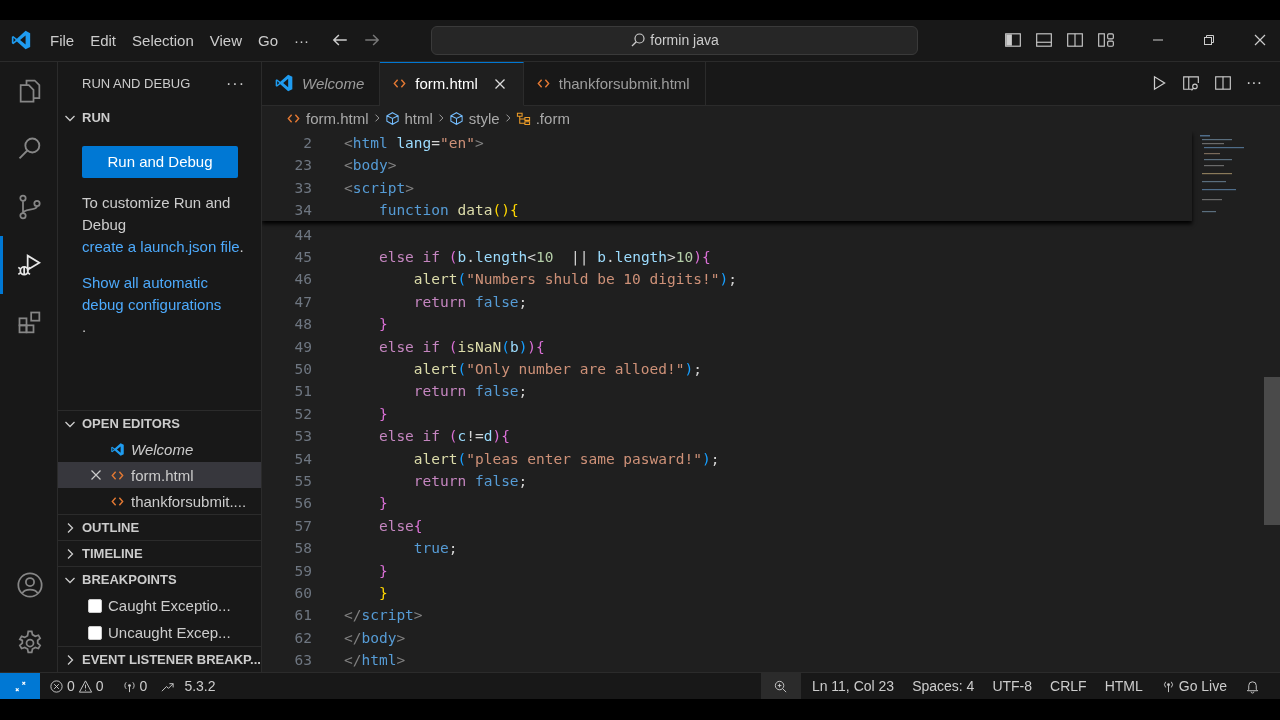 The width and height of the screenshot is (1280, 720). Describe the element at coordinates (268, 40) in the screenshot. I see `menu-item: Go` at that location.